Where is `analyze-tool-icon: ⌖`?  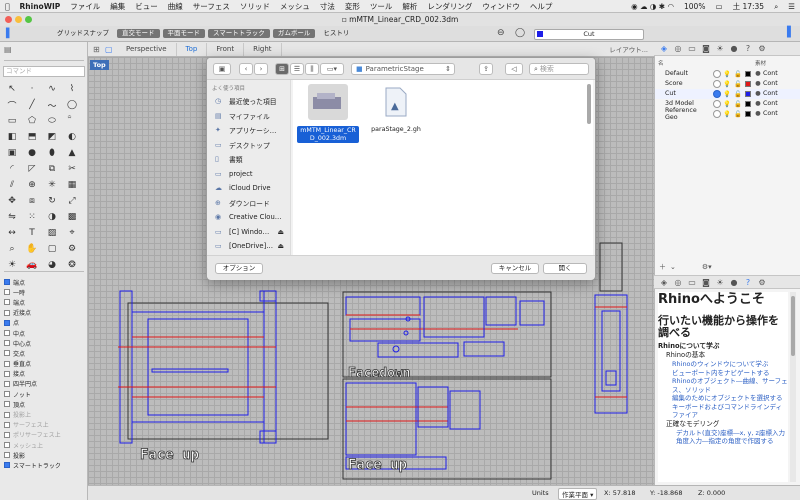
analyze-tool-icon: ⌖ is located at coordinates (72, 233).